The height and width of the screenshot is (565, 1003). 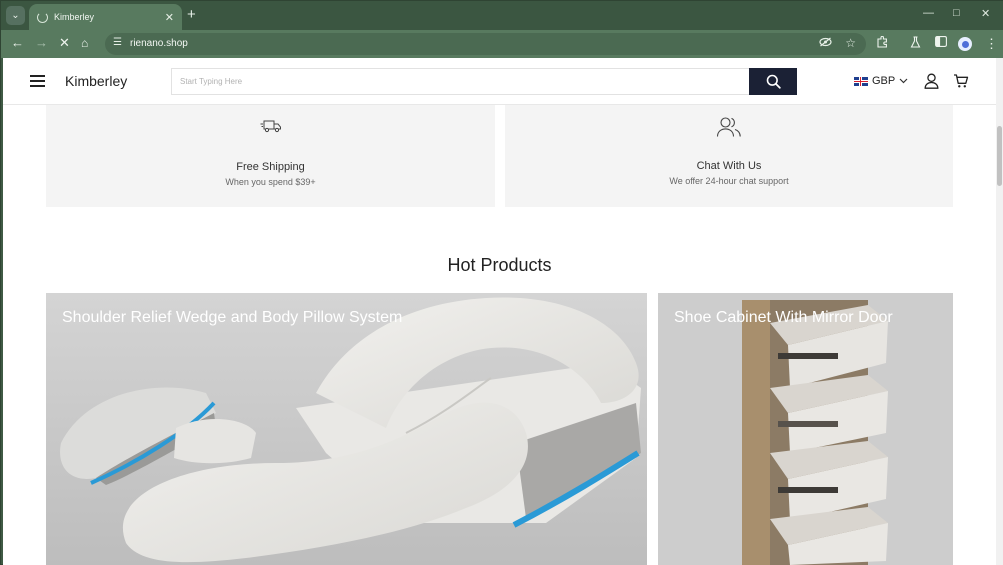 What do you see at coordinates (999, 156) in the screenshot?
I see `scrollbar-thumb` at bounding box center [999, 156].